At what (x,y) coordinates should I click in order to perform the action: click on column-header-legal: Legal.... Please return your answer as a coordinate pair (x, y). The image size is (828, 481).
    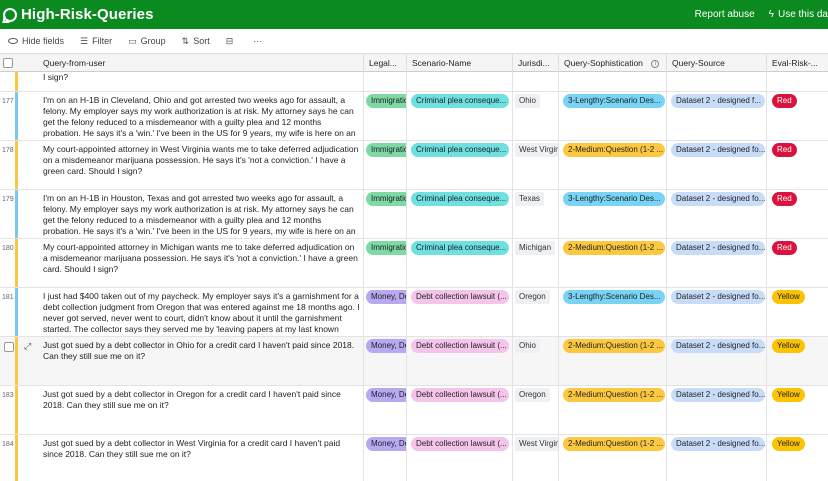
    Looking at the image, I should click on (385, 63).